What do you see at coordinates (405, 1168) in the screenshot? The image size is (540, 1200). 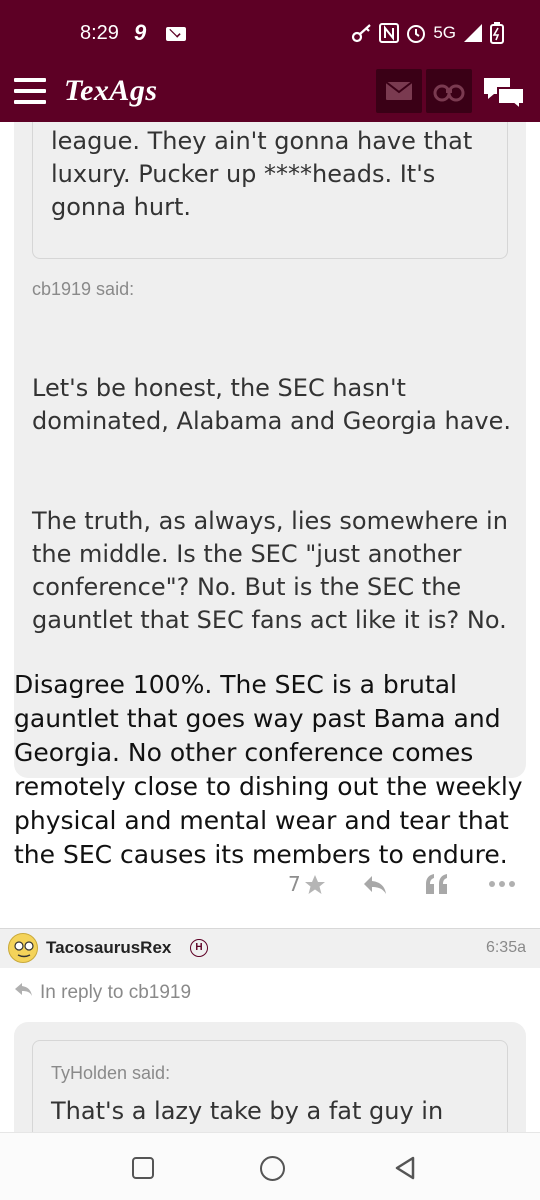 I see `back-button` at bounding box center [405, 1168].